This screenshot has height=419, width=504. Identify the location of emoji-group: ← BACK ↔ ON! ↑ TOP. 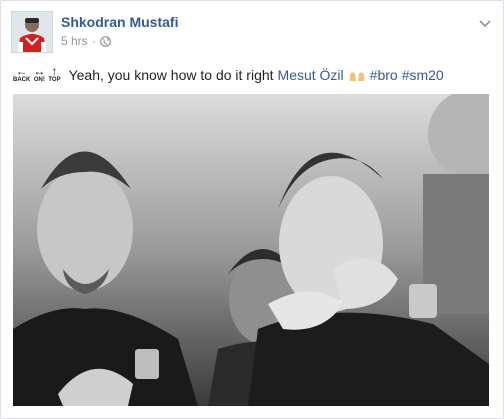
(37, 74).